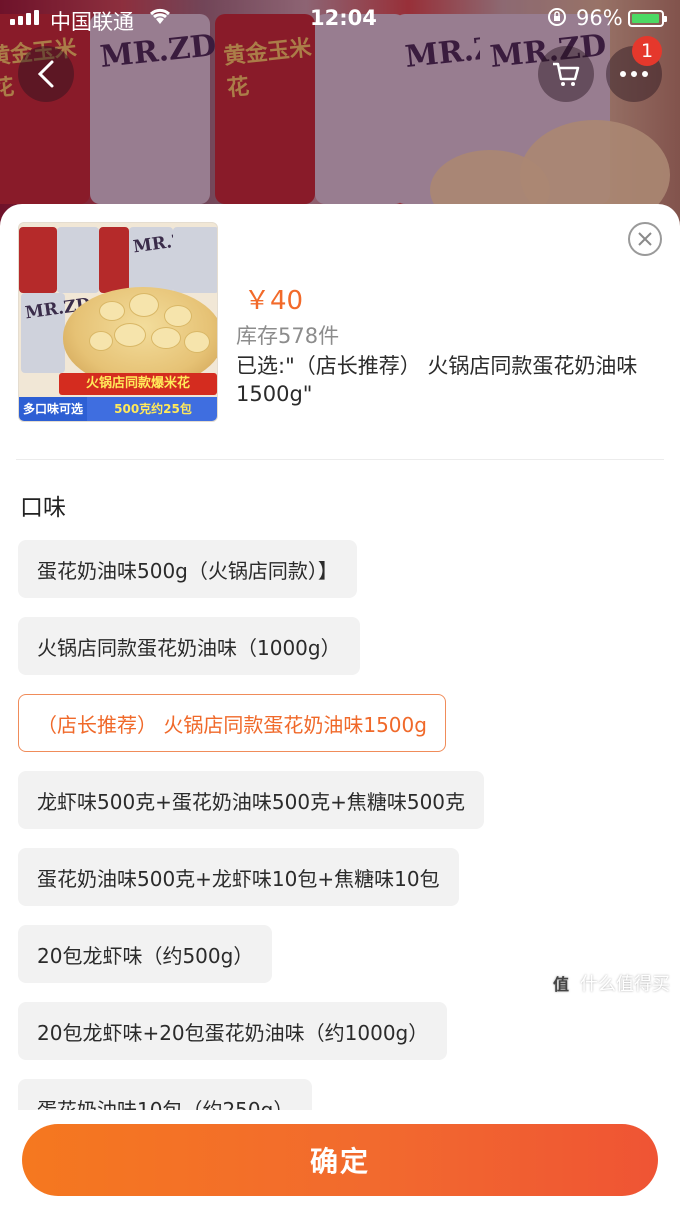 The height and width of the screenshot is (1209, 680). Describe the element at coordinates (557, 19) in the screenshot. I see `rotation-lock-icon` at that location.